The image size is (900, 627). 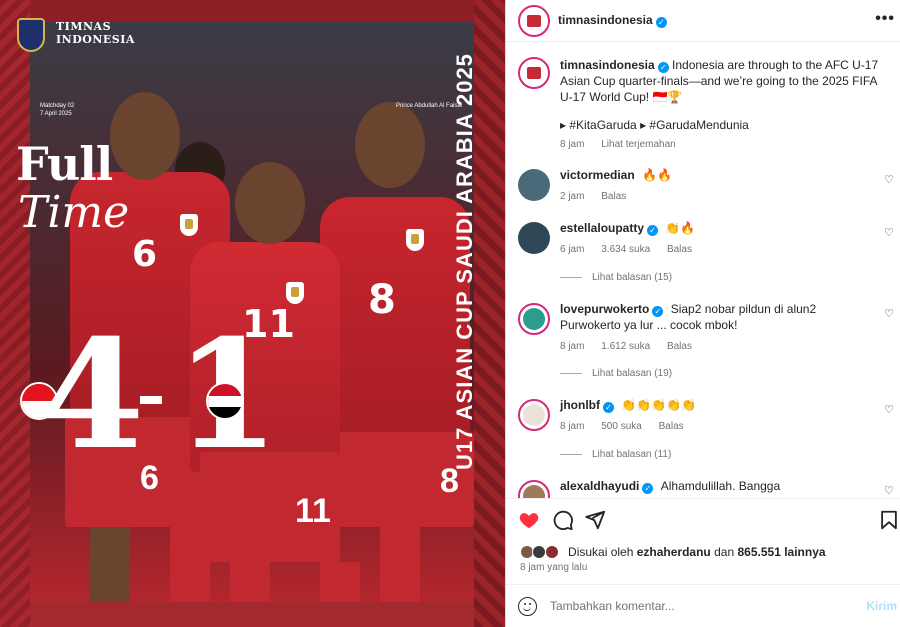 What do you see at coordinates (720, 486) in the screenshot?
I see `comment-text: Alhamdulillah. Bangga` at bounding box center [720, 486].